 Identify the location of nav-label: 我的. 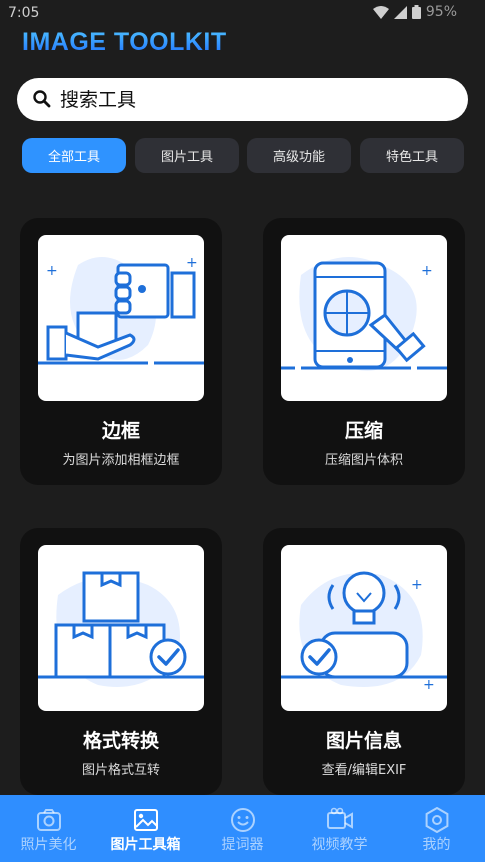
(436, 845).